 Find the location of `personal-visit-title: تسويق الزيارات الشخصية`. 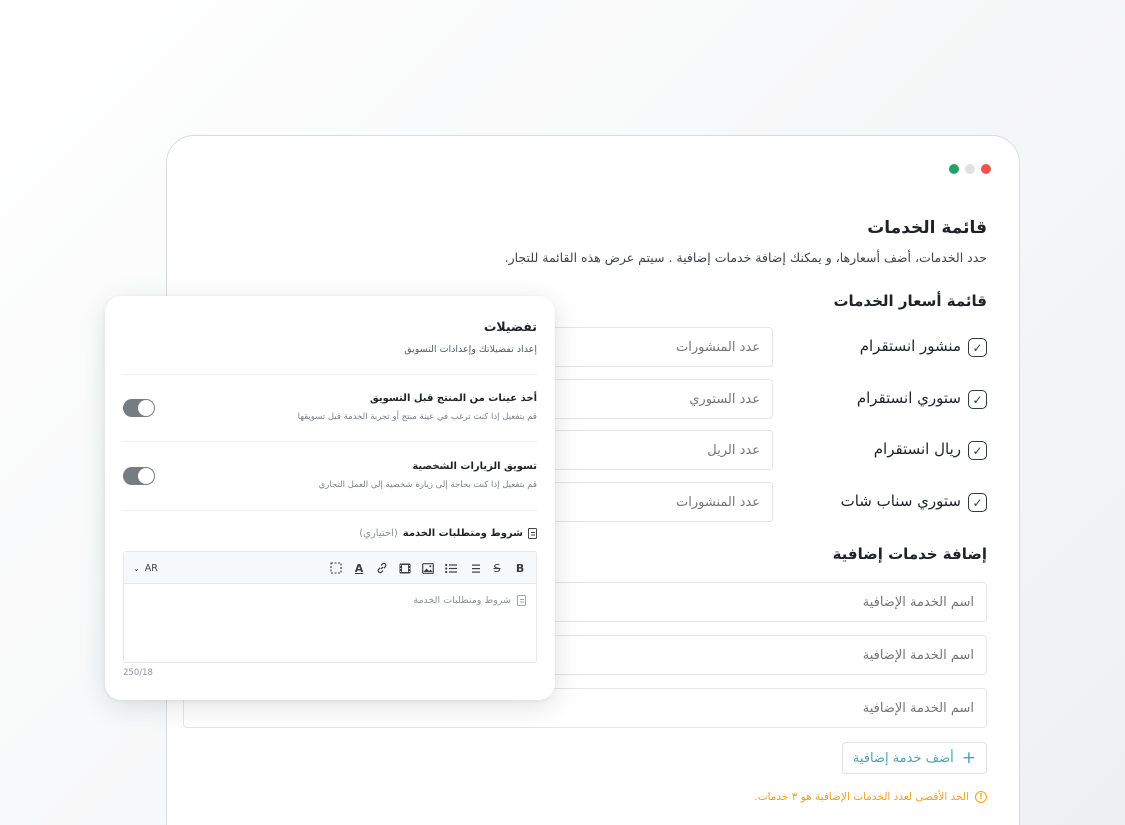

personal-visit-title: تسويق الزيارات الشخصية is located at coordinates (474, 466).